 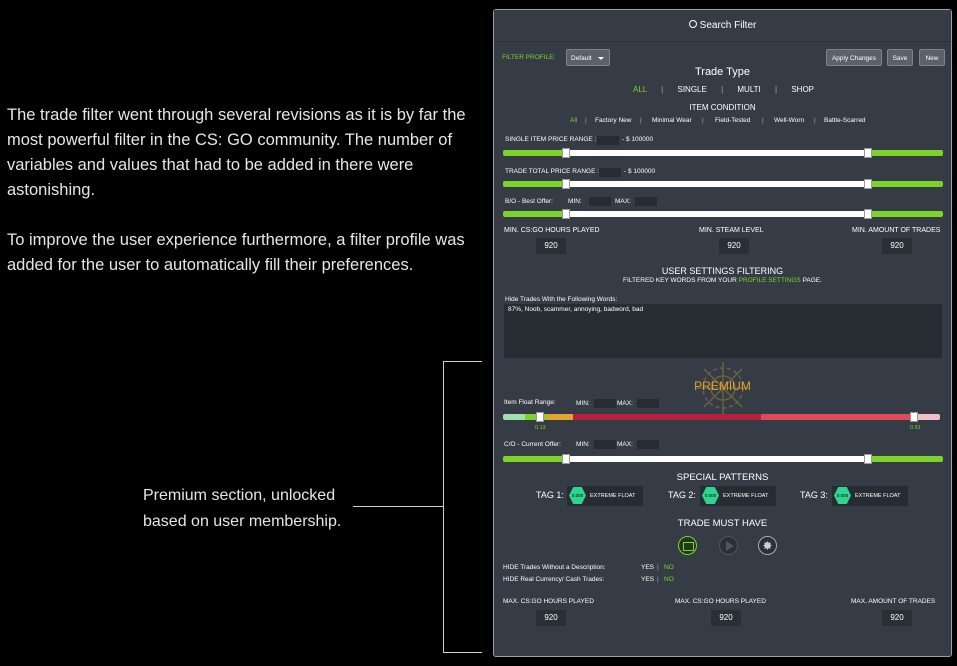 What do you see at coordinates (566, 214) in the screenshot?
I see `best-offer-min-handle` at bounding box center [566, 214].